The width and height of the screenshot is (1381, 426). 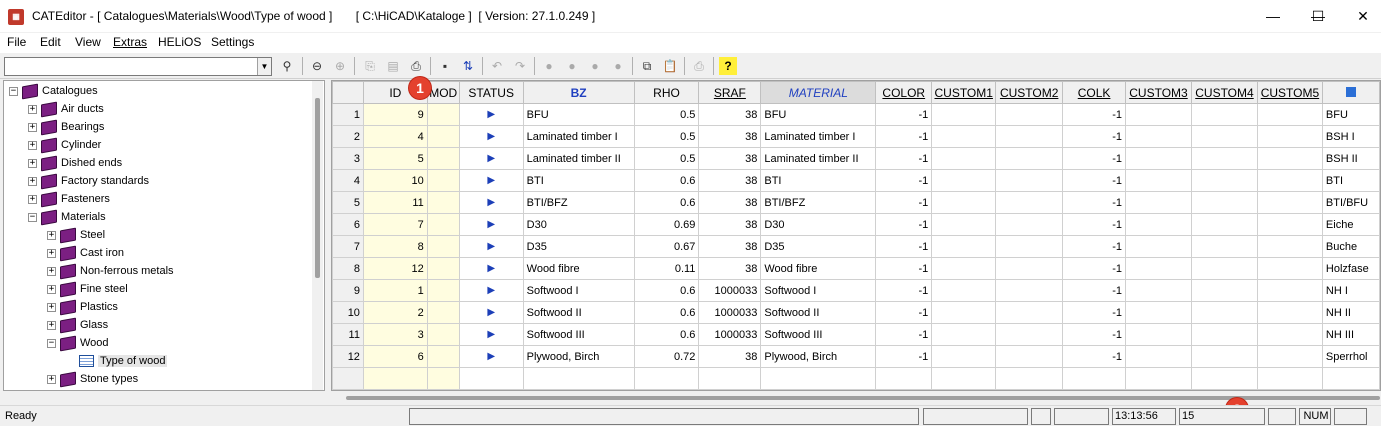 I want to click on undo-icon: ↶, so click(x=497, y=66).